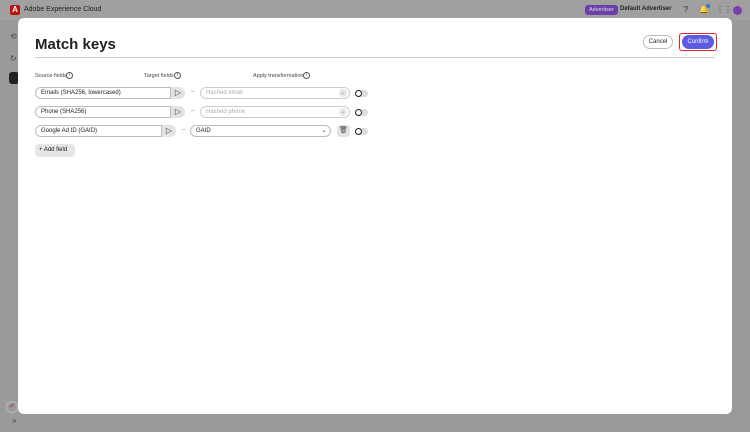 The image size is (750, 432). I want to click on cancel-button: Cancel, so click(658, 42).